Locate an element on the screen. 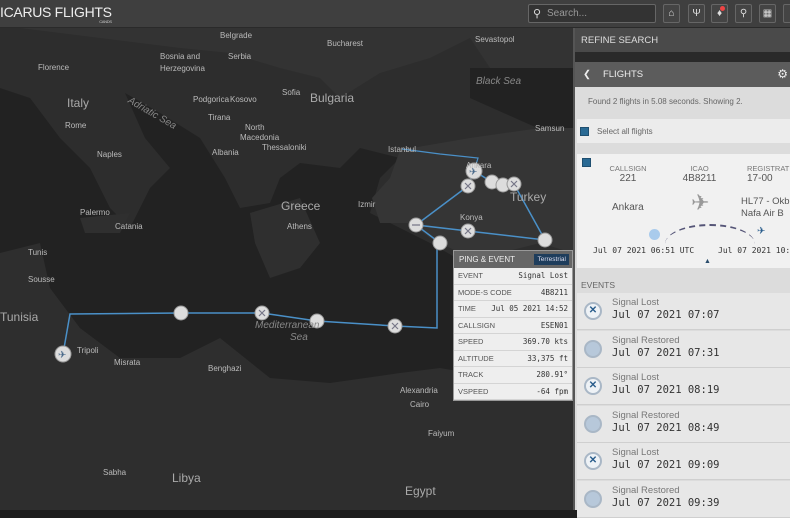  map-label: Naples is located at coordinates (109, 154).